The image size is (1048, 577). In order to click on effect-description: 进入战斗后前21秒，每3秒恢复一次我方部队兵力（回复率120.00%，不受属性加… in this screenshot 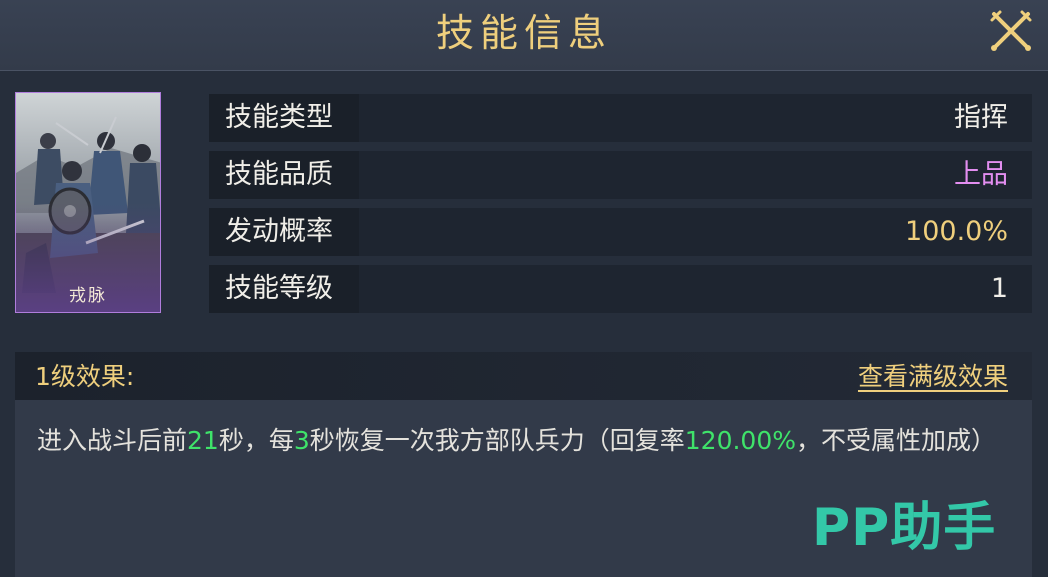, I will do `click(517, 440)`.